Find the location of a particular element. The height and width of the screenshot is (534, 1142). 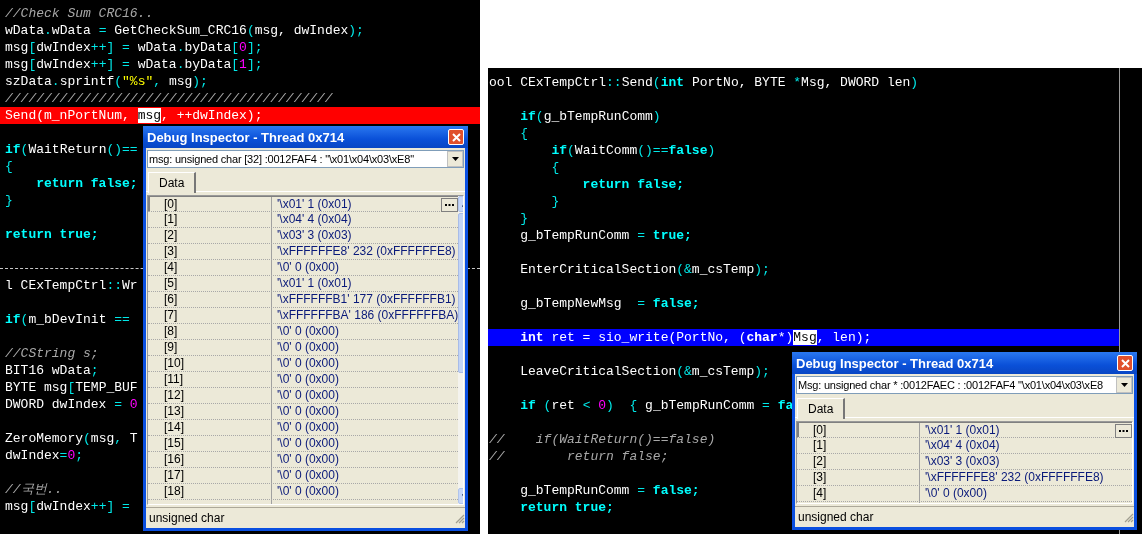

index-cell-text: [12] is located at coordinates (174, 395).